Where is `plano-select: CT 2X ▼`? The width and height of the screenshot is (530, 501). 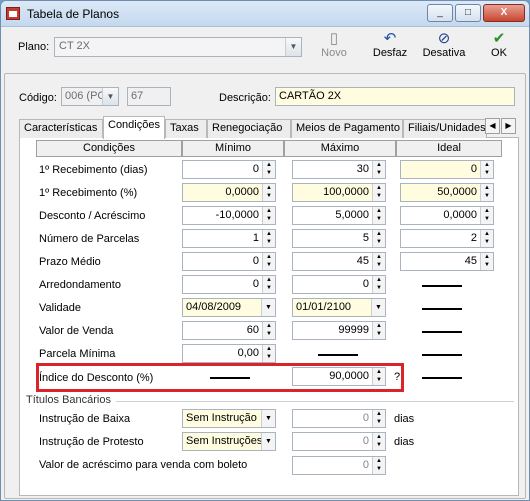
plano-select: CT 2X ▼ is located at coordinates (178, 47).